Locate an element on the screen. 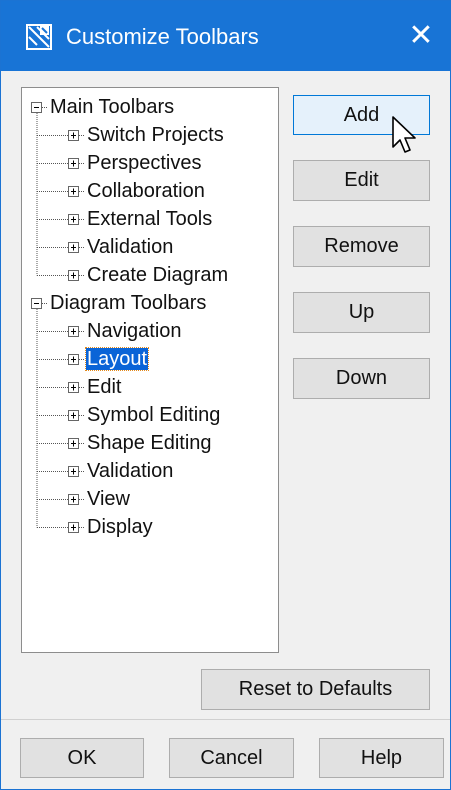 The width and height of the screenshot is (451, 790). tree-node-label: Edit is located at coordinates (104, 387).